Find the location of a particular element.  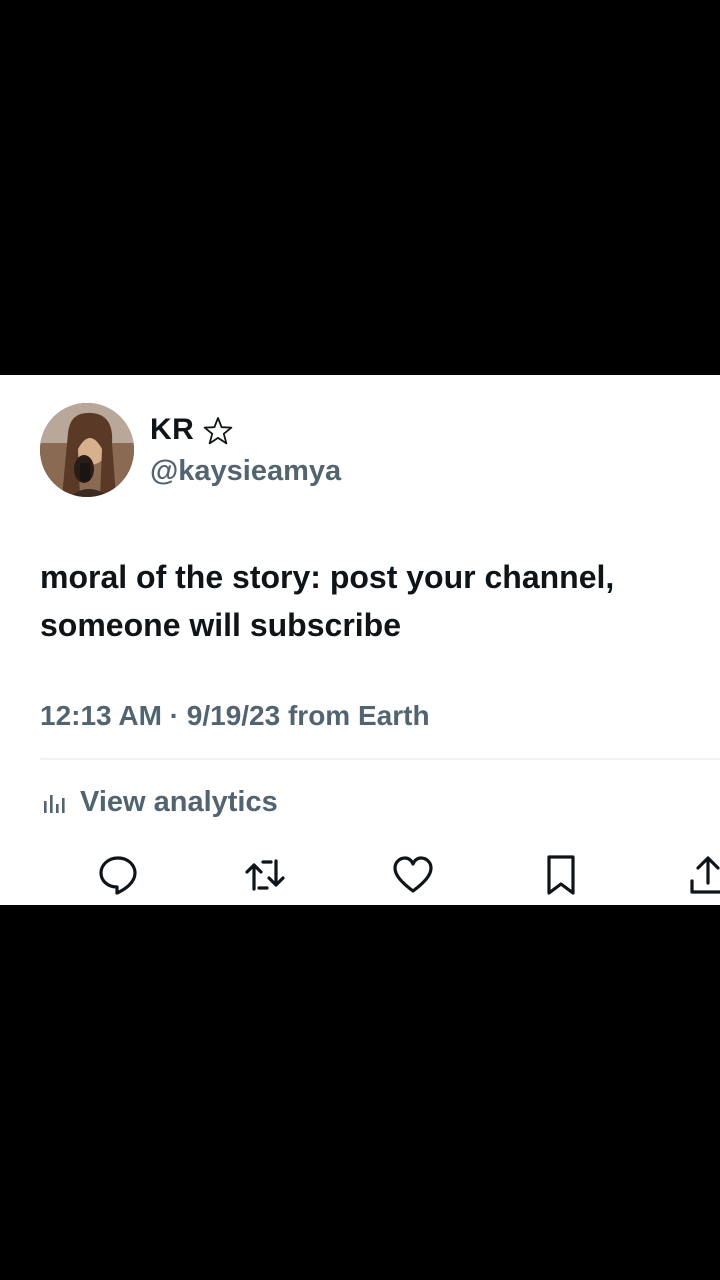

bookmark-icon is located at coordinates (561, 875).